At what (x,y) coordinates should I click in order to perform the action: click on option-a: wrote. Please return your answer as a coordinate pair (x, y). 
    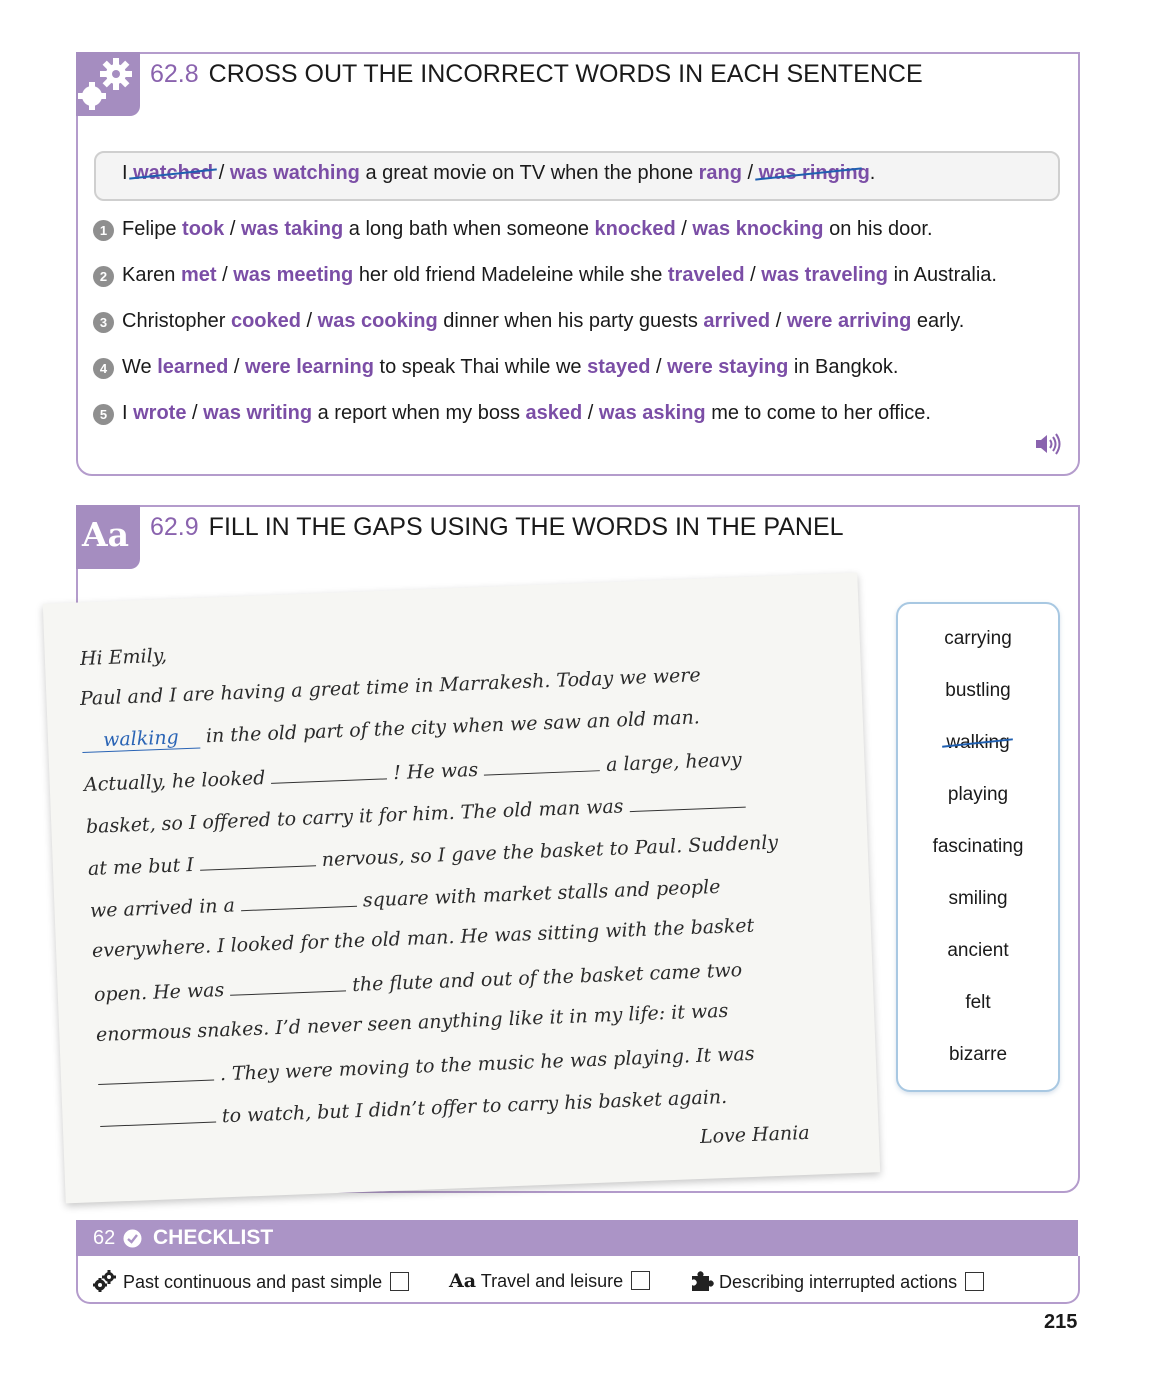
    Looking at the image, I should click on (159, 413).